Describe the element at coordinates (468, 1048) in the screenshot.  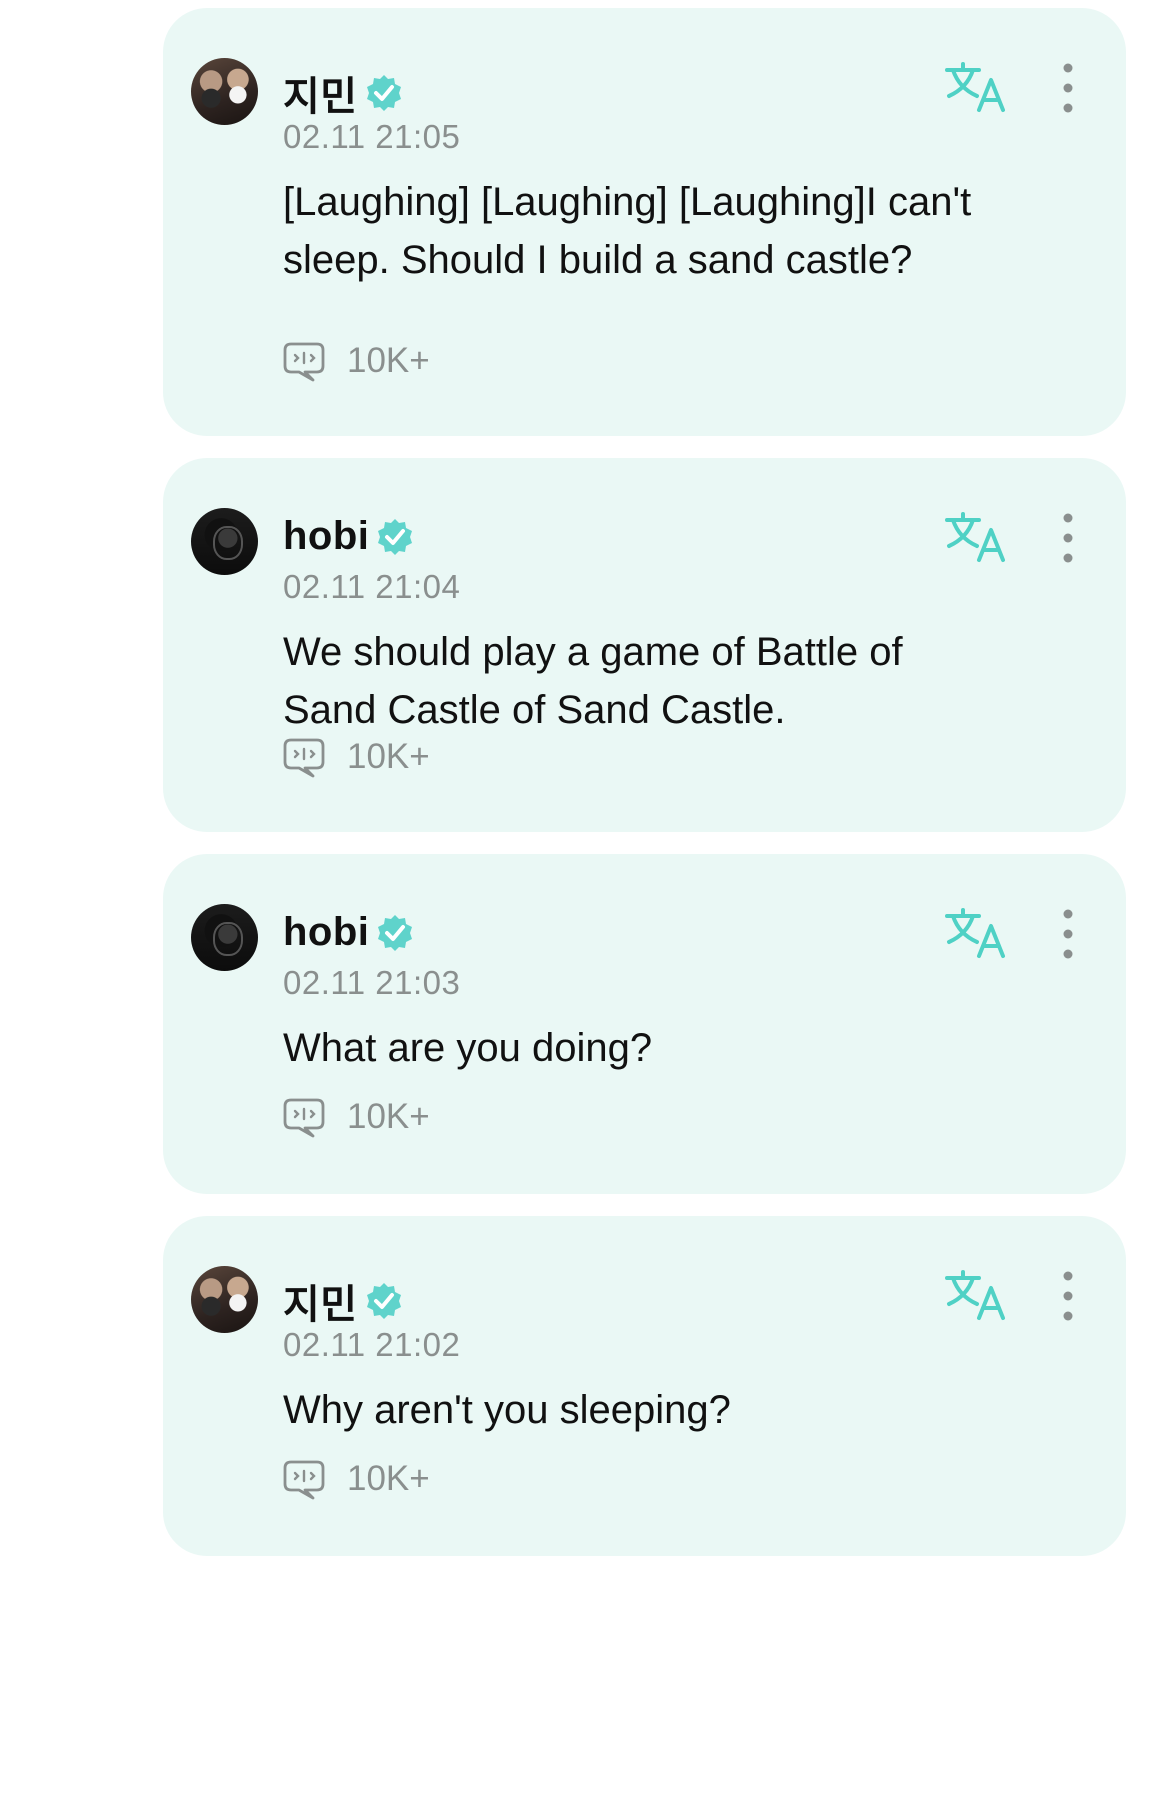
I see `post-text: What are you doing?` at that location.